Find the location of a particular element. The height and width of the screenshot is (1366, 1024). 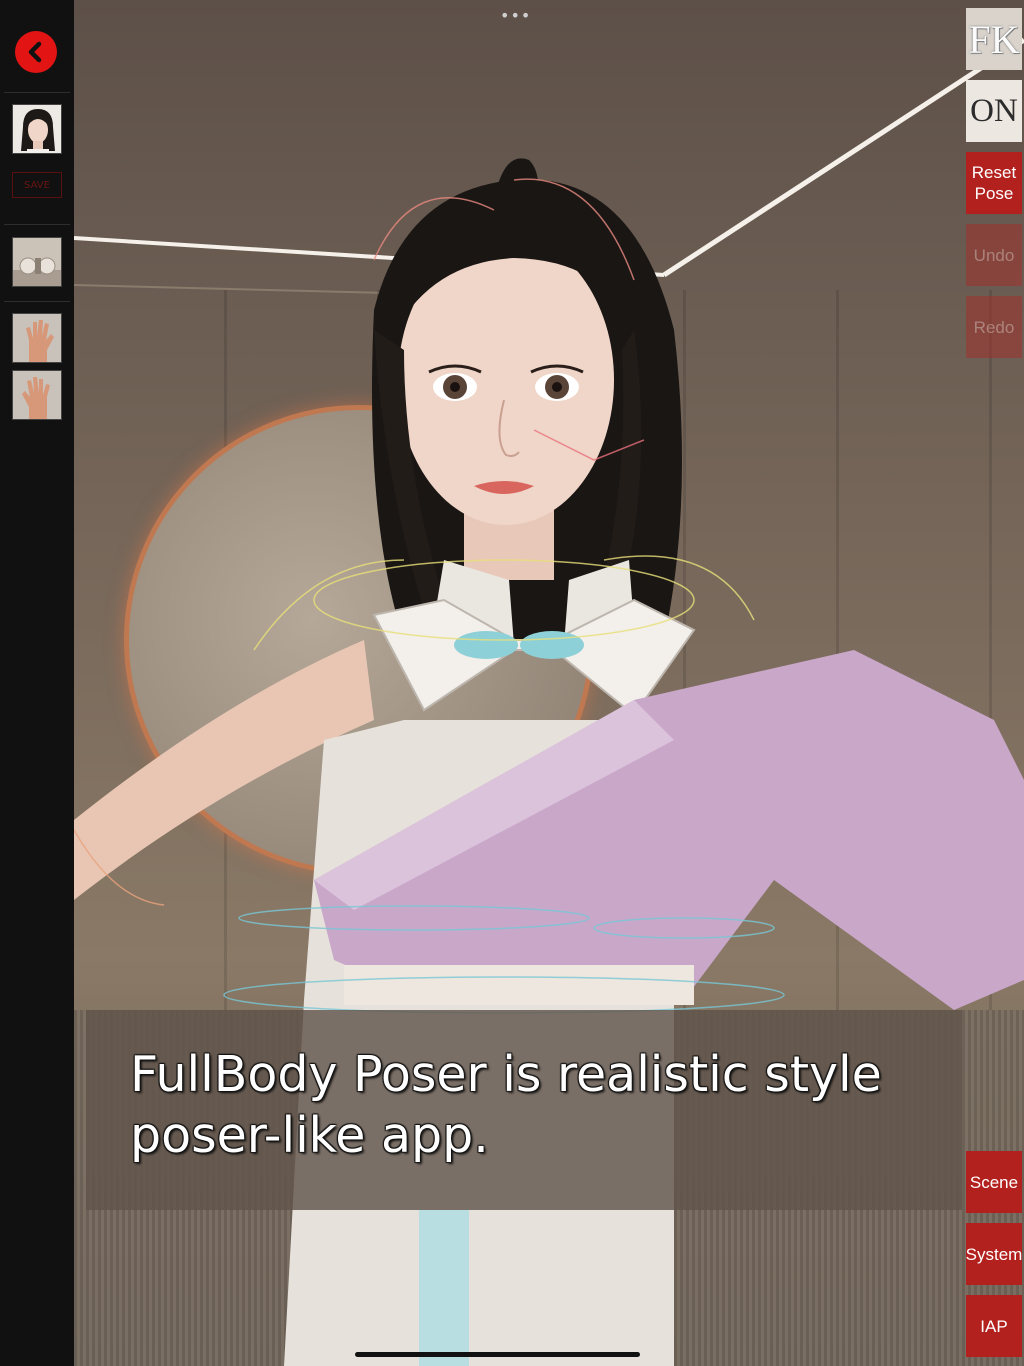

left-sidebar: SAVE is located at coordinates (37, 683).